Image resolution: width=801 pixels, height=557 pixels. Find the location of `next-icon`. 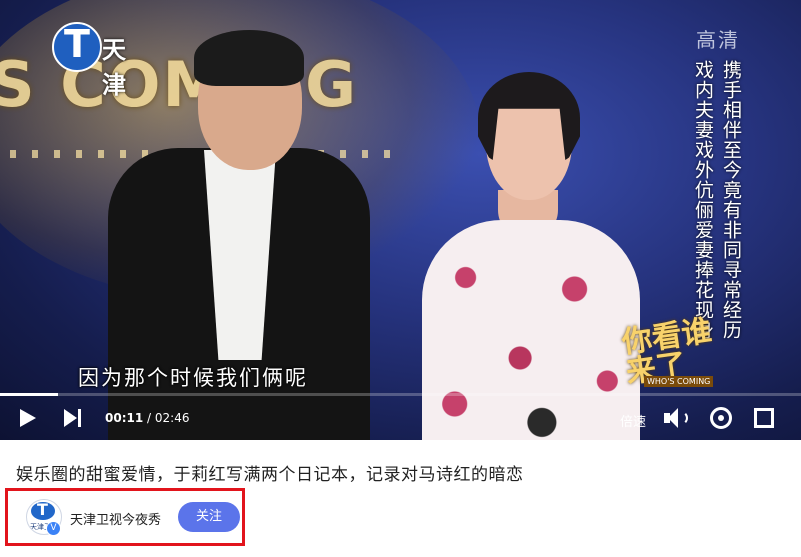

next-icon is located at coordinates (73, 418).